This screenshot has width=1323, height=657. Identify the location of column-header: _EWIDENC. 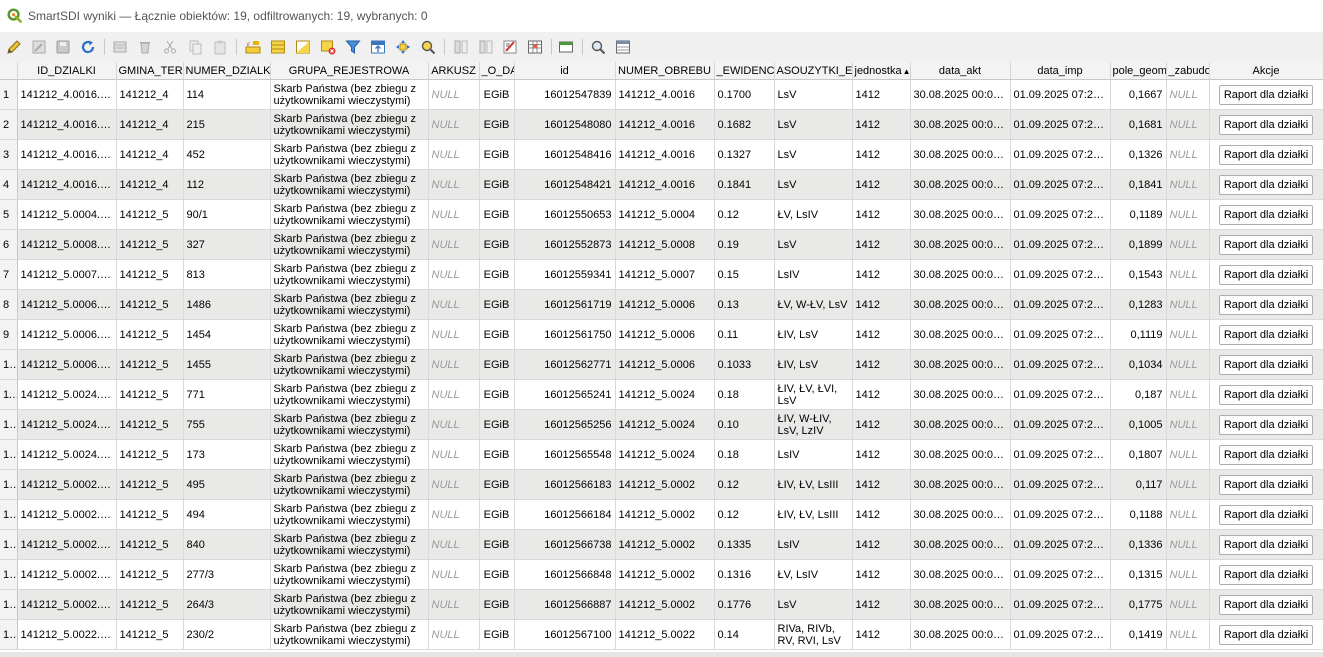
(744, 71).